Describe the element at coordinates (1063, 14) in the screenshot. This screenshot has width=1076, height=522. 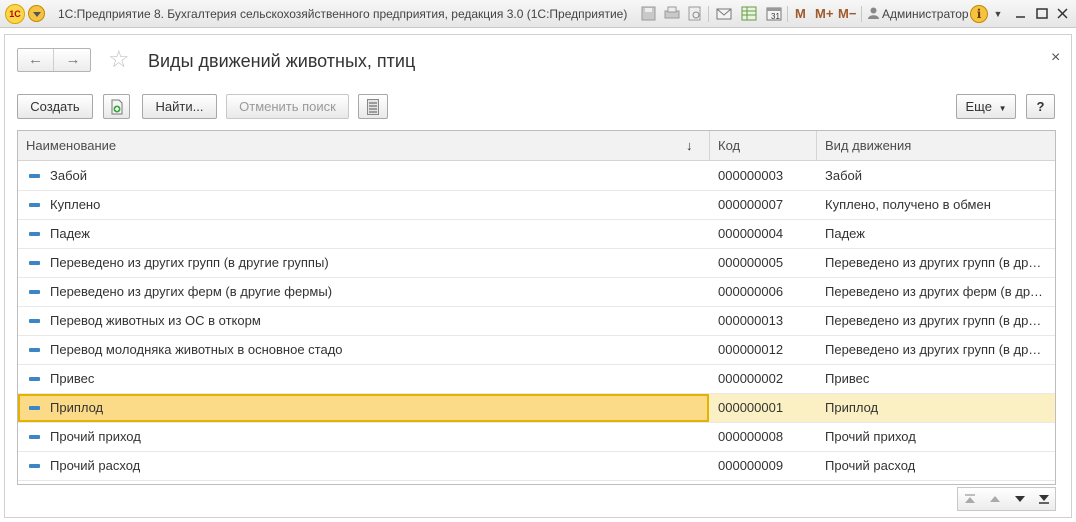
I see `window-close-button` at that location.